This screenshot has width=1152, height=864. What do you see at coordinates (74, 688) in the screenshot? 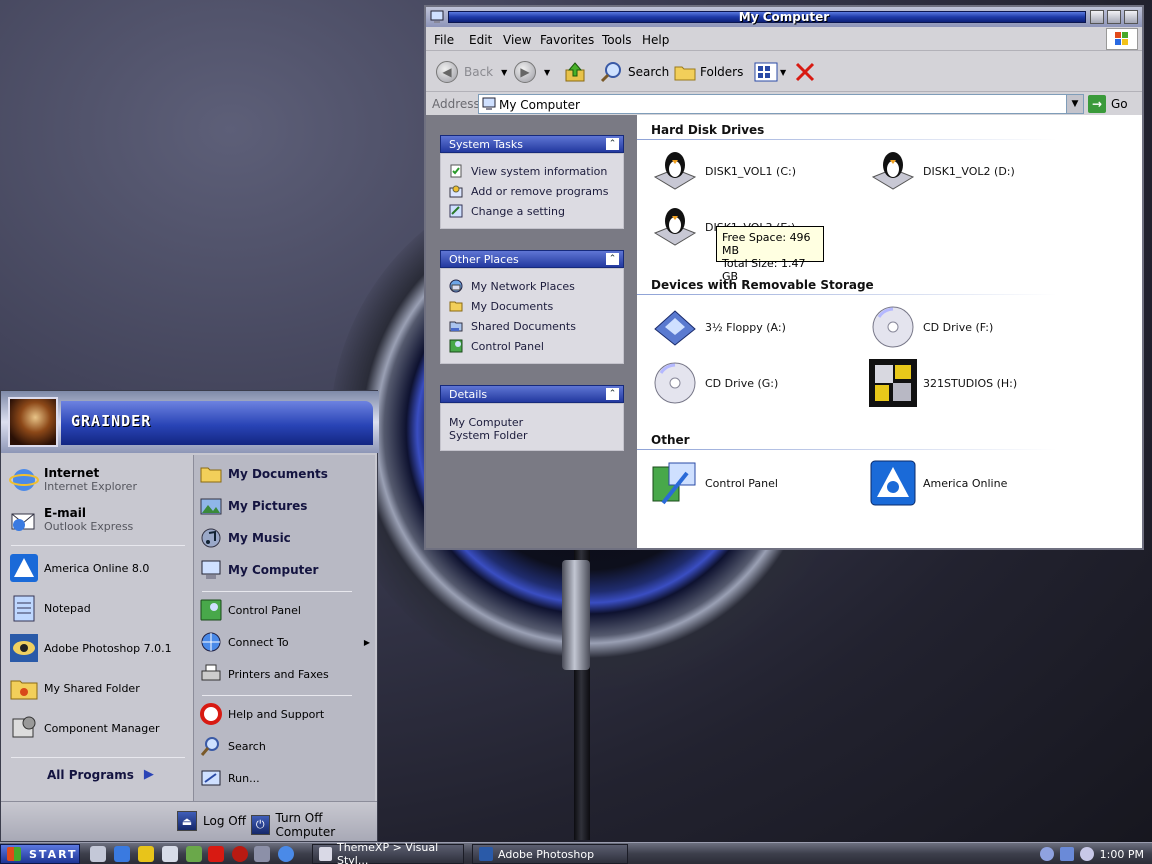
I see `recent-shared-folder: My Shared Folder` at bounding box center [74, 688].